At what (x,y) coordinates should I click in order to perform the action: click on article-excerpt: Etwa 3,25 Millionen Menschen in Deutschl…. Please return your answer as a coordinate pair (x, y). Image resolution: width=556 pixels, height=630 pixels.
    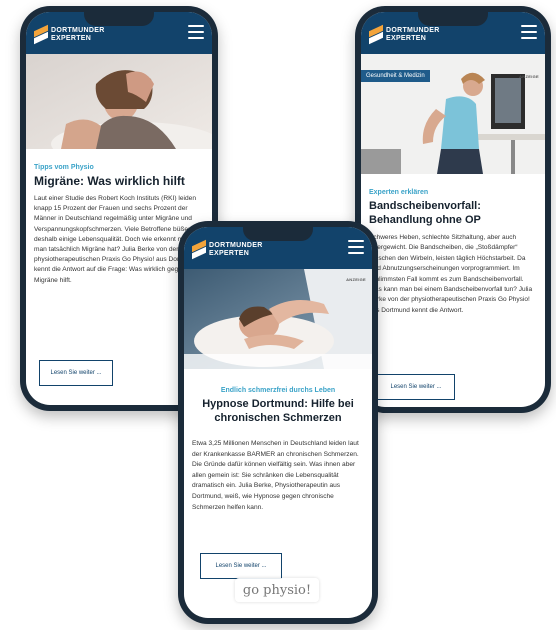
    Looking at the image, I should click on (275, 475).